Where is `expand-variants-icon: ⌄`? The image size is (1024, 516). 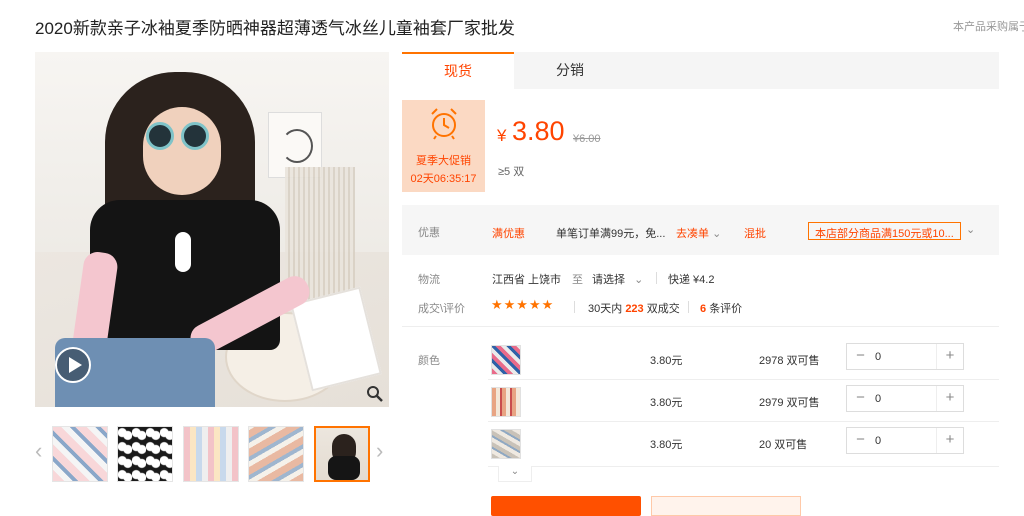 expand-variants-icon: ⌄ is located at coordinates (515, 474).